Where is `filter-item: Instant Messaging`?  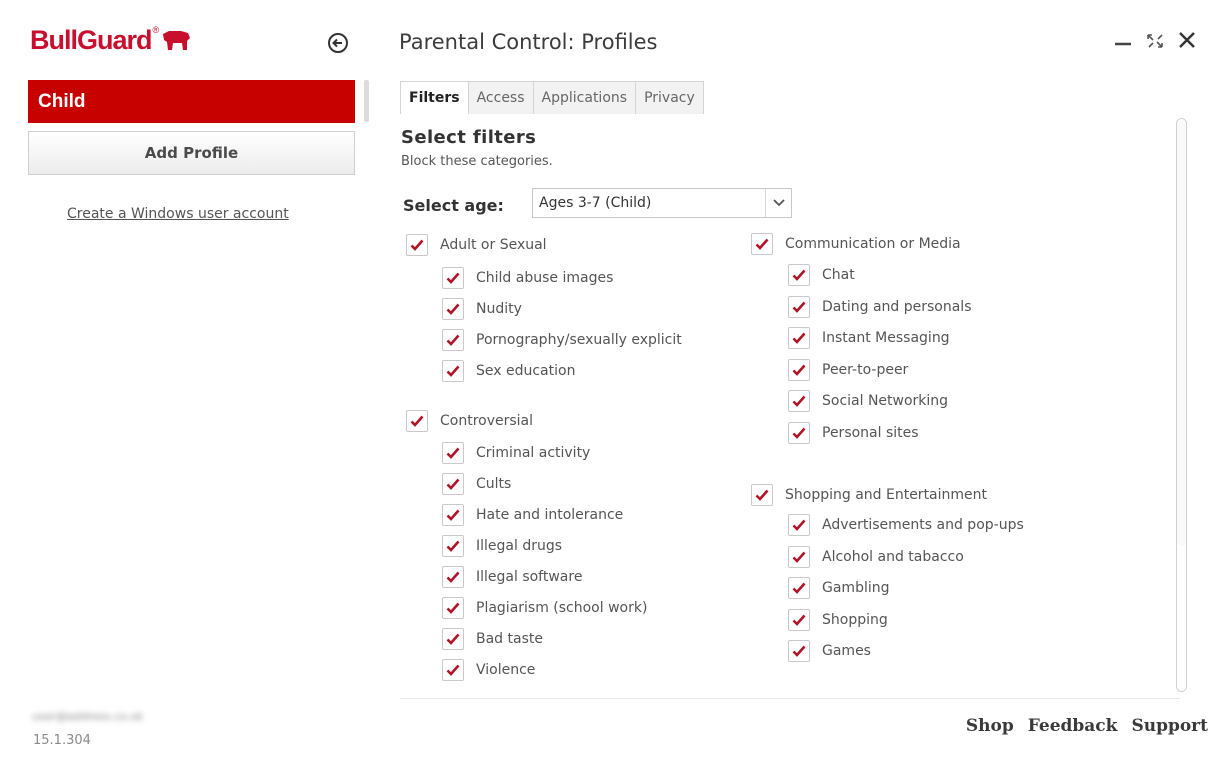
filter-item: Instant Messaging is located at coordinates (869, 338).